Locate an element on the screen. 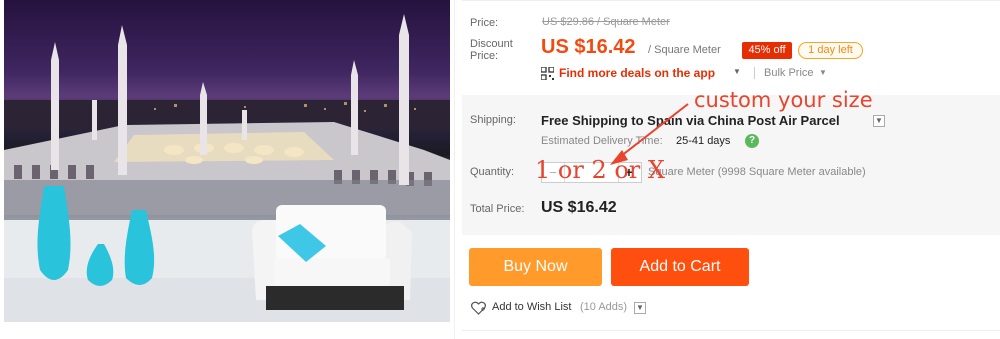 The width and height of the screenshot is (1000, 339). annotation-custom-size: custom your size is located at coordinates (783, 100).